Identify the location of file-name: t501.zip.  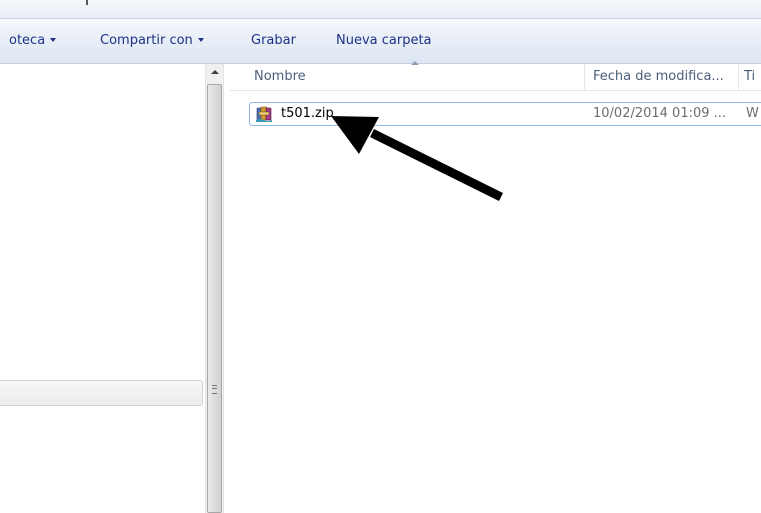
(307, 113).